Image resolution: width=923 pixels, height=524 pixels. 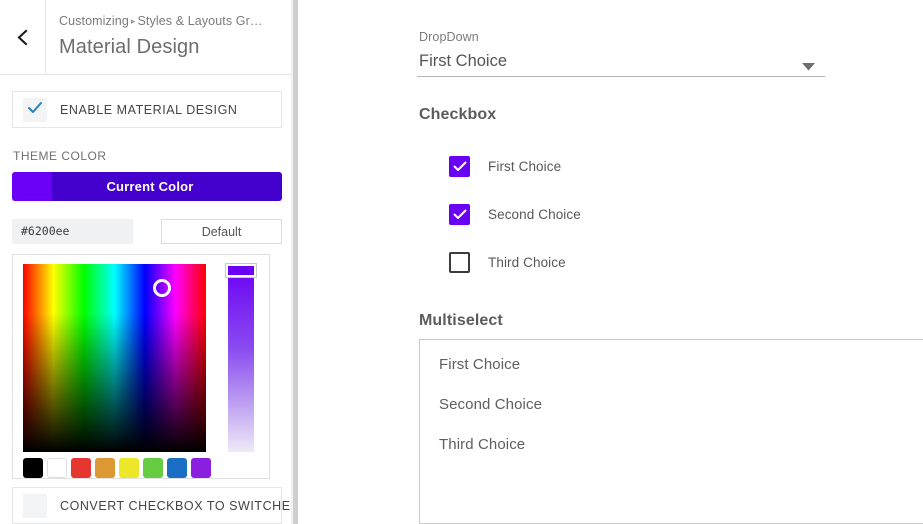 I want to click on checkbox-label: Second Choice, so click(x=534, y=214).